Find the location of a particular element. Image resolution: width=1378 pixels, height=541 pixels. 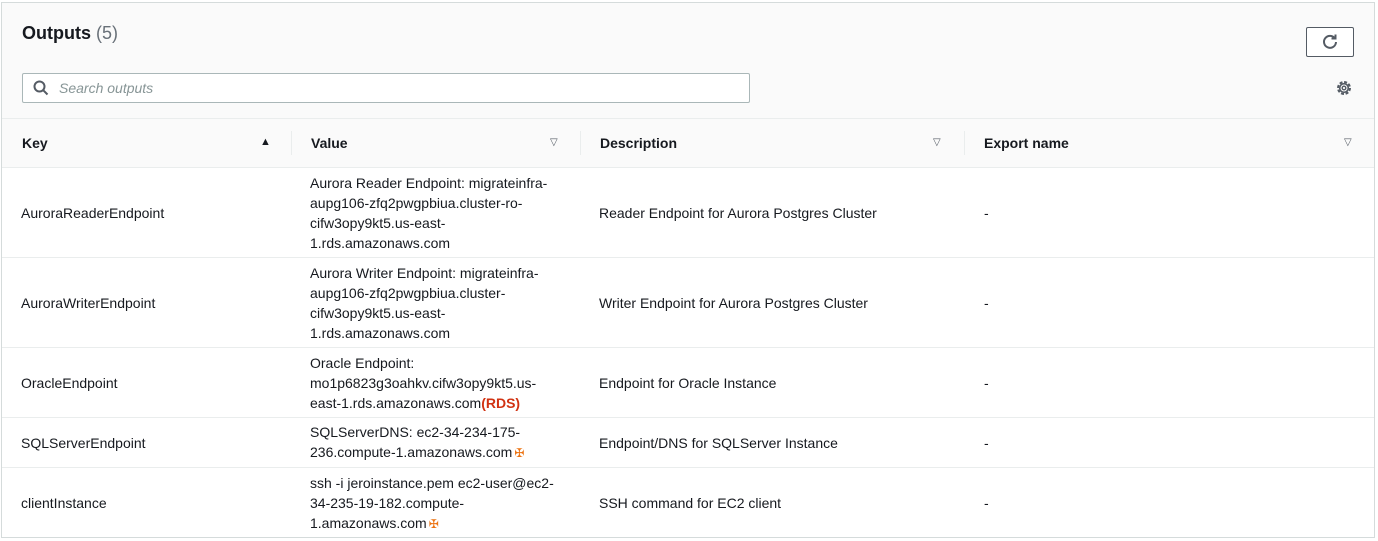

value-line: aupg106-zfq2pwgpbiua.cluster- is located at coordinates (408, 292).